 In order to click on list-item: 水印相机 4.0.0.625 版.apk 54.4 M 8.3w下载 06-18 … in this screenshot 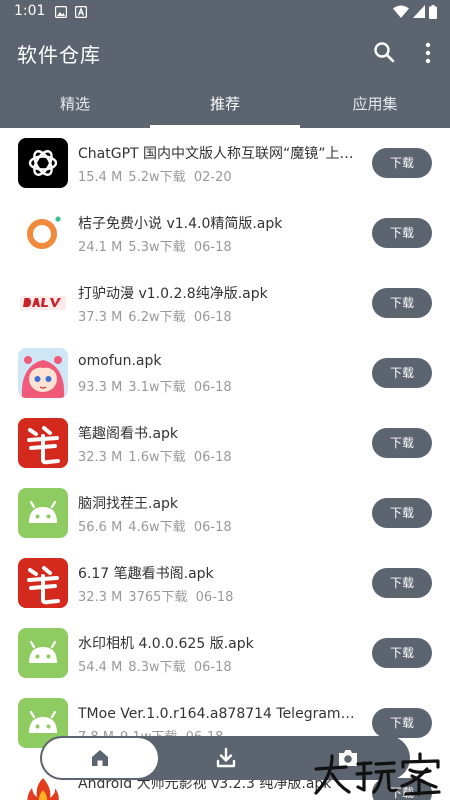, I will do `click(225, 653)`.